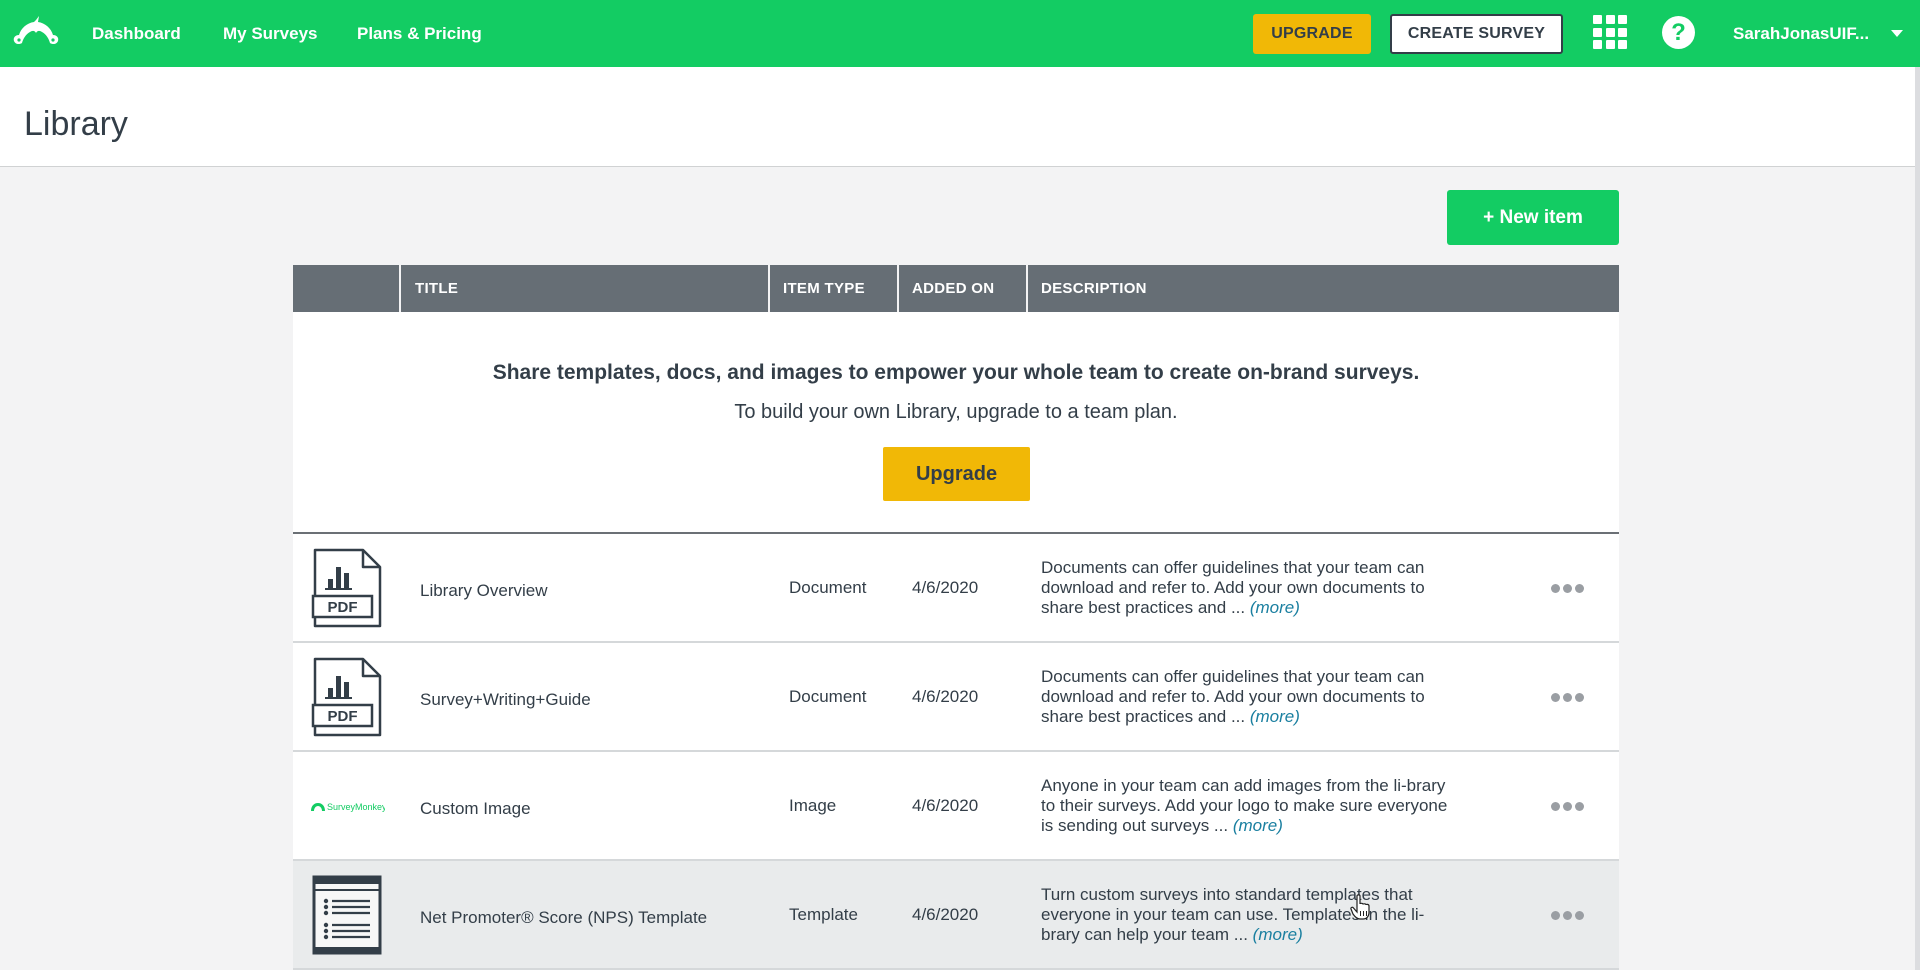  What do you see at coordinates (270, 33) in the screenshot?
I see `nav-my-surveys: My Surveys` at bounding box center [270, 33].